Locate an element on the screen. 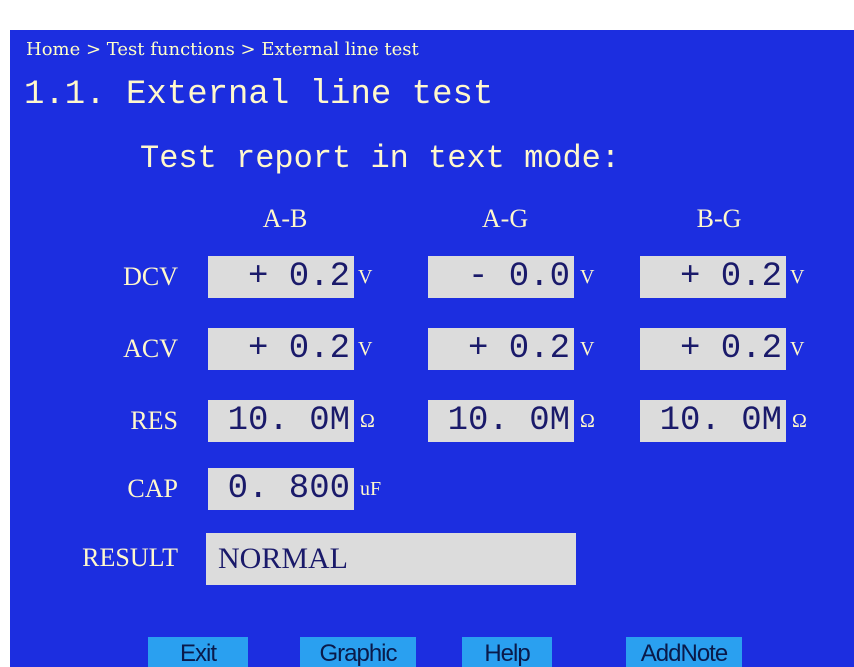 This screenshot has height=667, width=854. result-value: NORMAL is located at coordinates (391, 559).